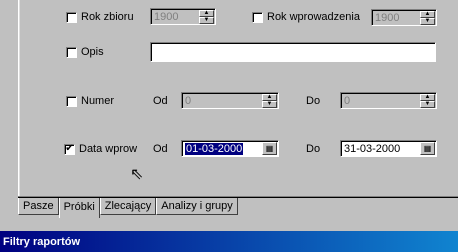 This screenshot has width=458, height=252. I want to click on numer-od-spinner: ▲ ▼, so click(269, 101).